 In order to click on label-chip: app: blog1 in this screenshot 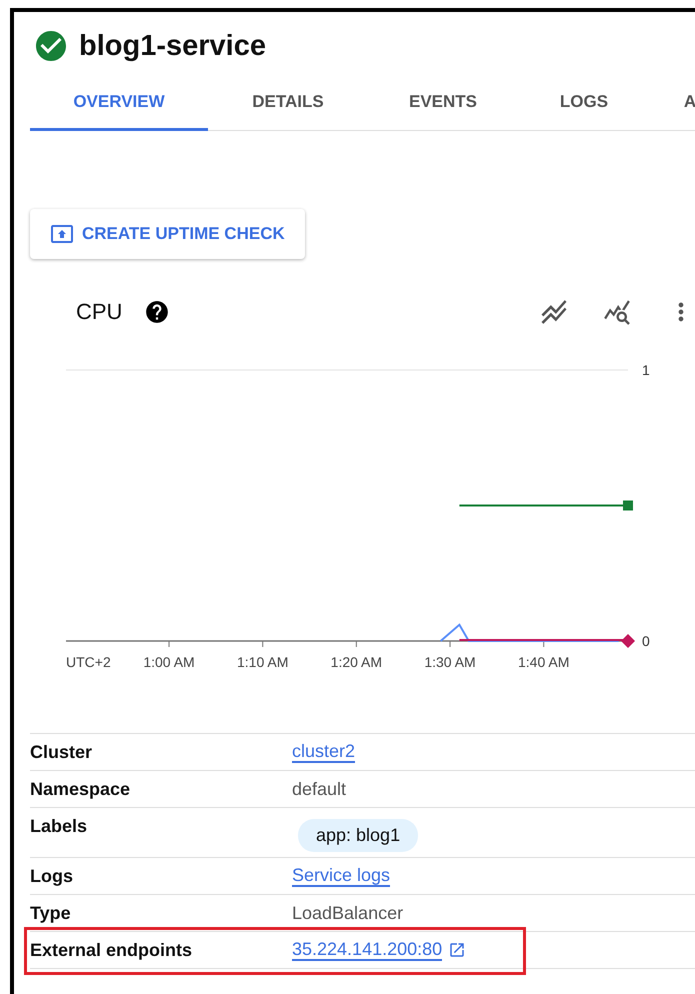, I will do `click(358, 835)`.